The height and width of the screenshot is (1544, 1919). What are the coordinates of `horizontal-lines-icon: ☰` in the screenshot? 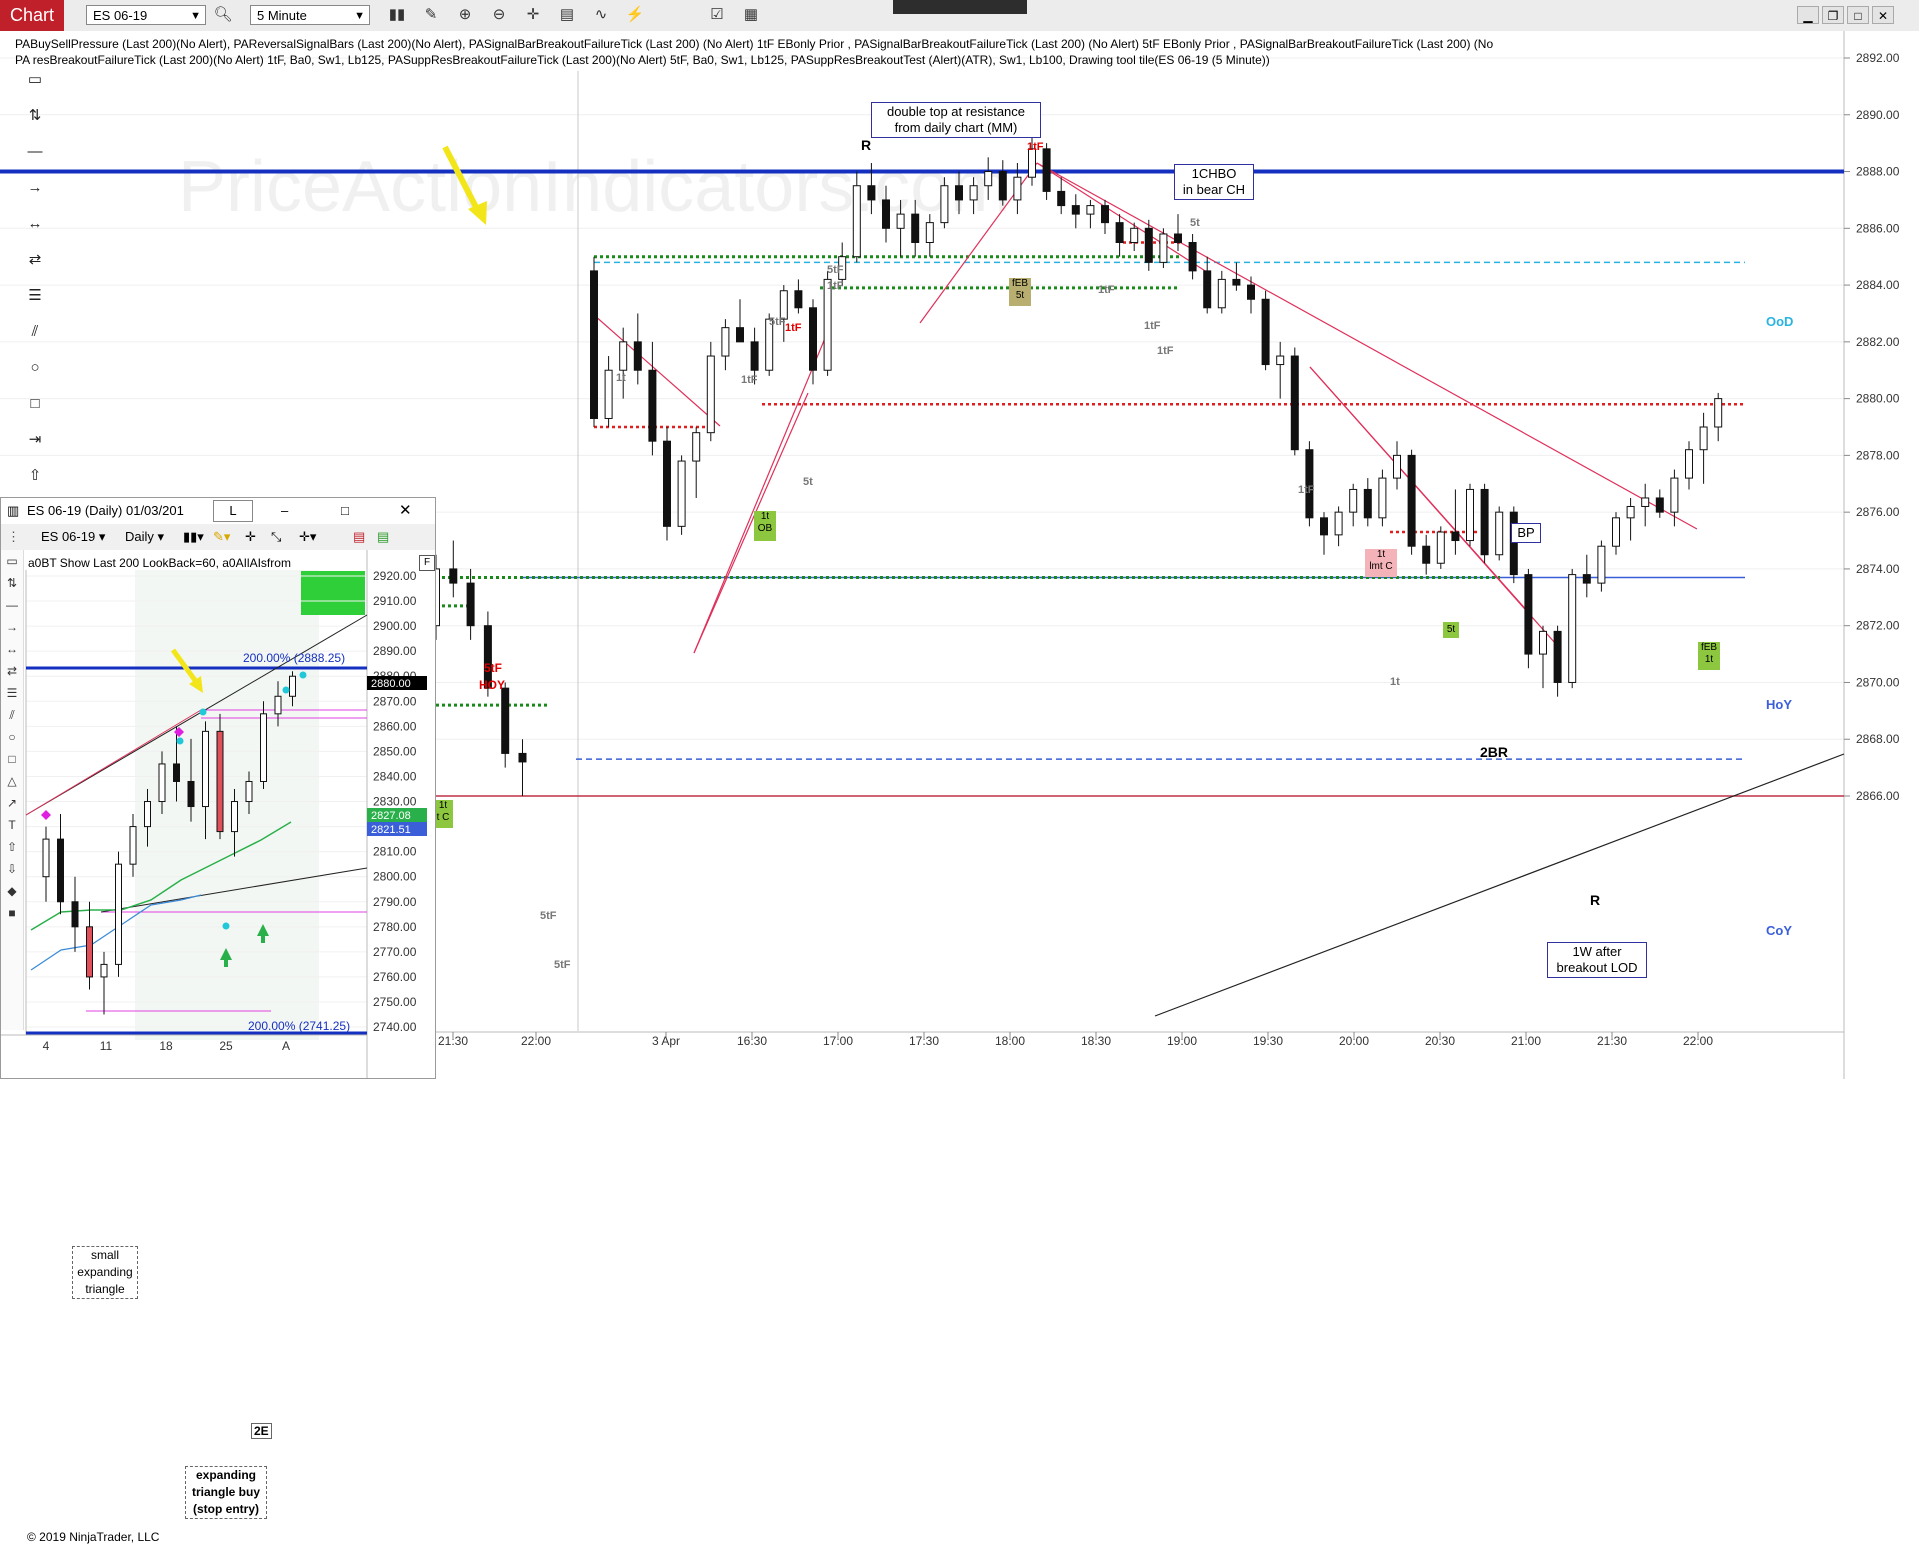 It's located at (35, 296).